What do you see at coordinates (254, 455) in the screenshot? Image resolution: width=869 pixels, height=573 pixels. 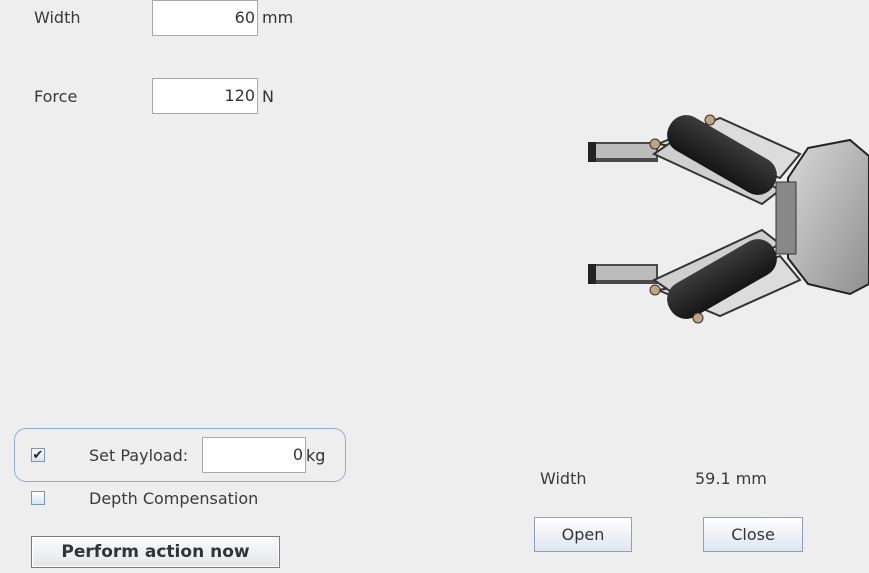 I see `payload-input: 0` at bounding box center [254, 455].